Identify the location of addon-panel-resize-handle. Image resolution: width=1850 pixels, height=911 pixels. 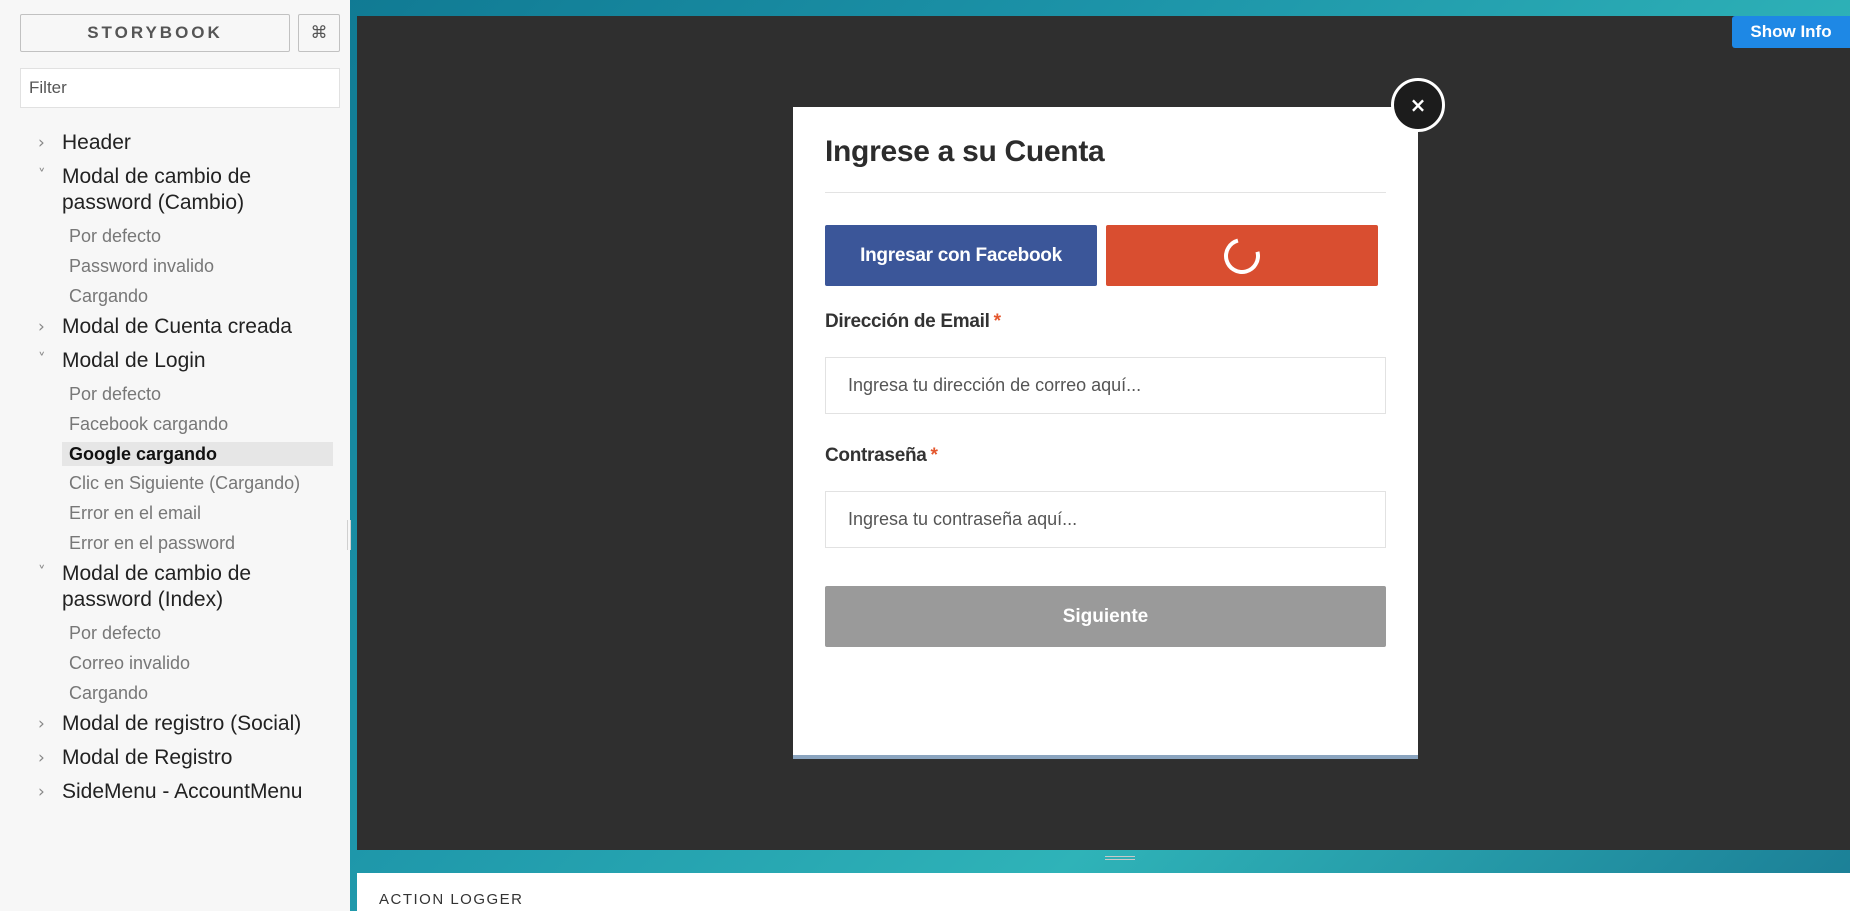
(1120, 858).